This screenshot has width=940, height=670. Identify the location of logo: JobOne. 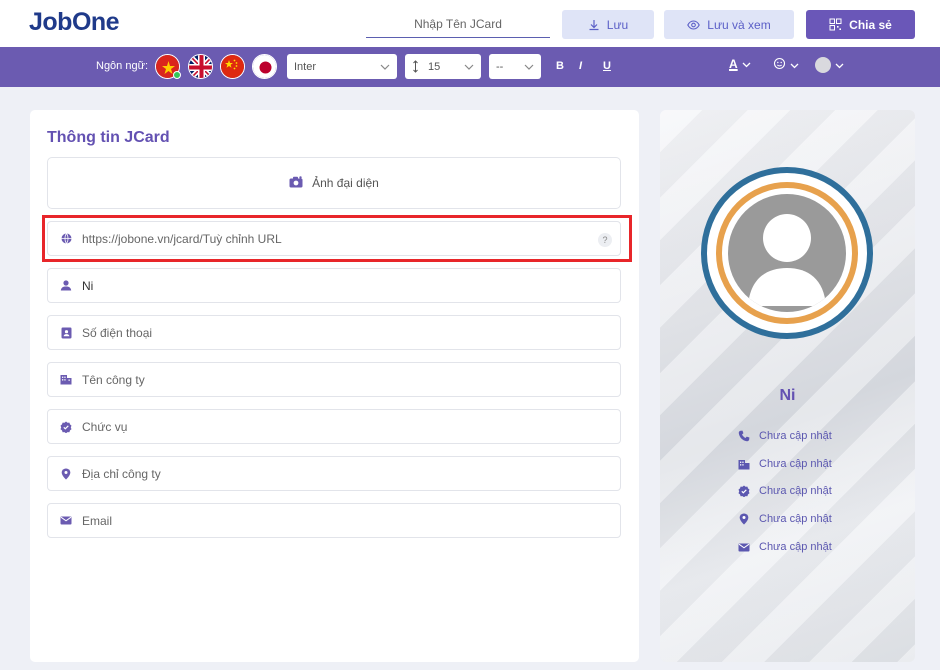
(74, 22).